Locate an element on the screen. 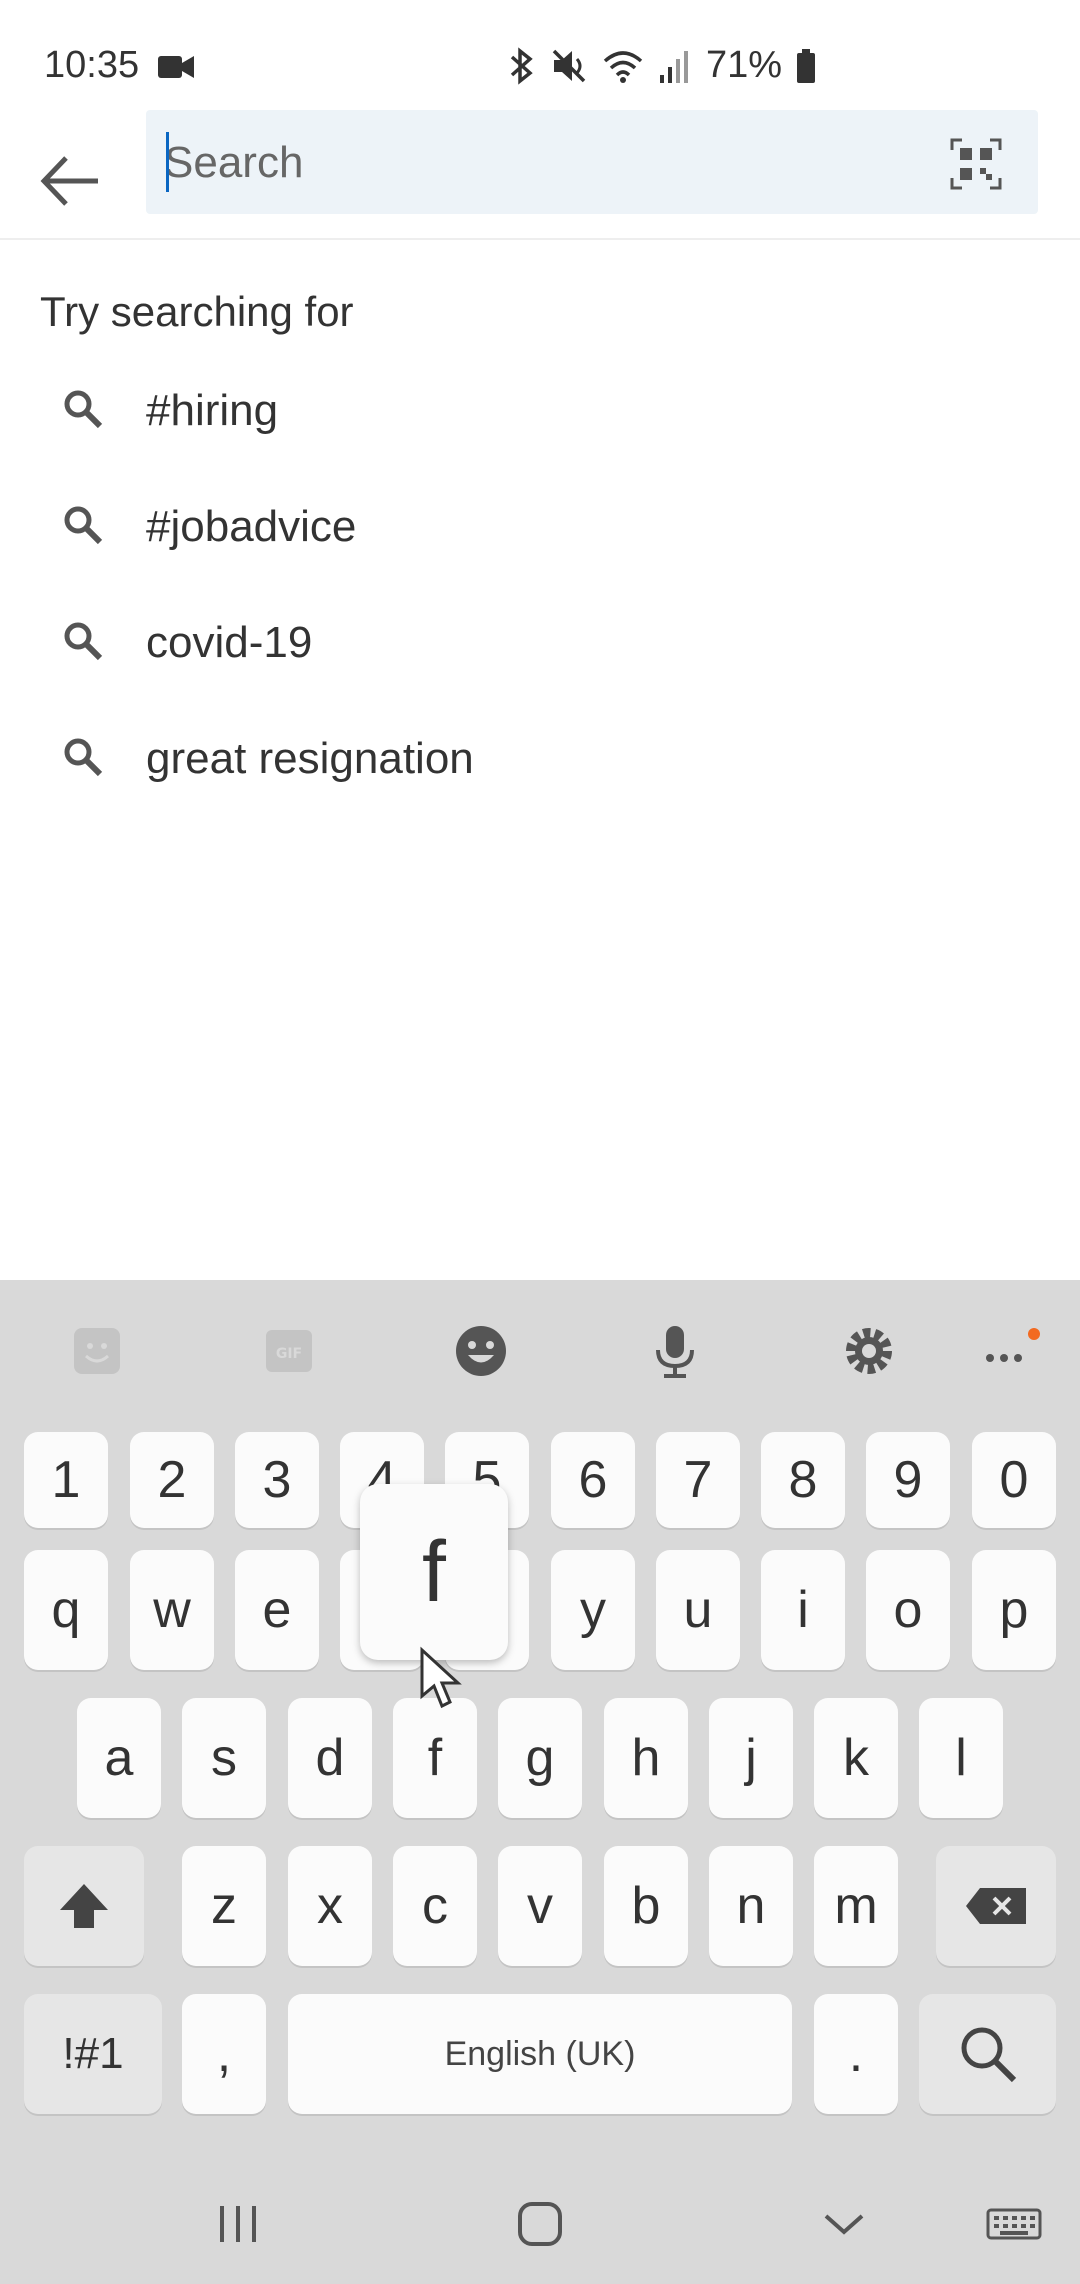  settings-gear-icon is located at coordinates (869, 1351).